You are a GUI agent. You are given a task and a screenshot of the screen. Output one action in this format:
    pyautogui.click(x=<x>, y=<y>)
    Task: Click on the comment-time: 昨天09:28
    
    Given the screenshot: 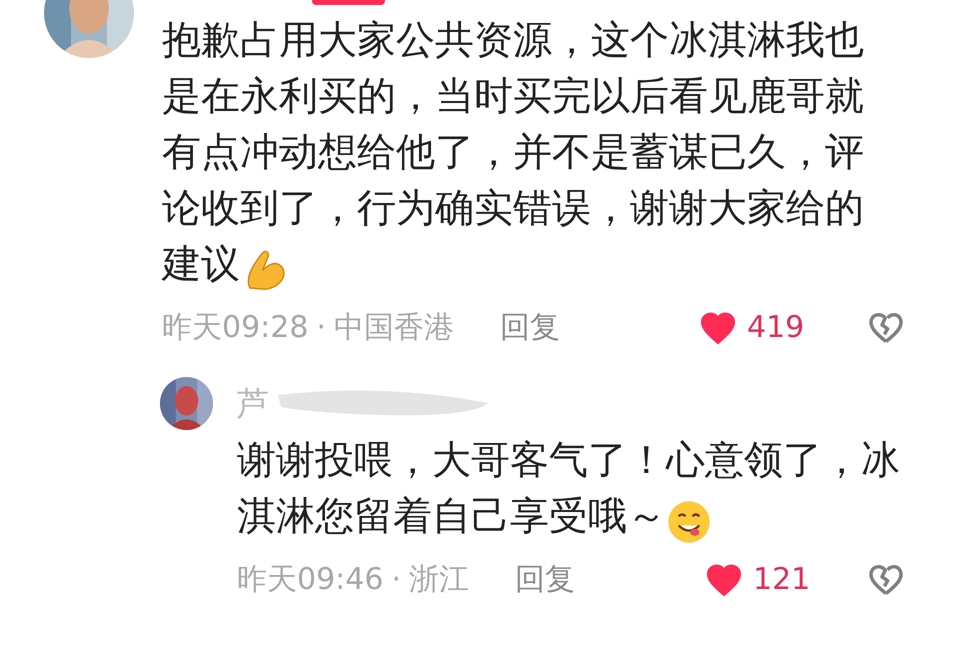 What is the action you would take?
    pyautogui.click(x=235, y=328)
    